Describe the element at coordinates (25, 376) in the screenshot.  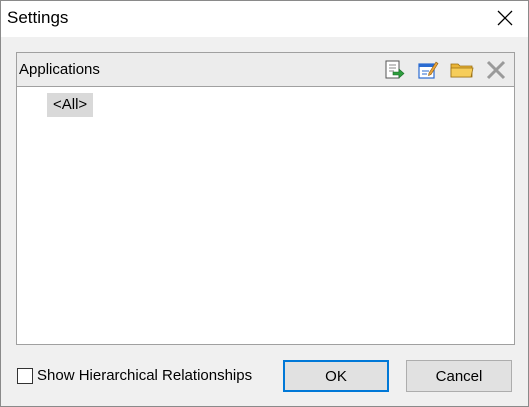
I see `show-hierarchical-checkbox` at that location.